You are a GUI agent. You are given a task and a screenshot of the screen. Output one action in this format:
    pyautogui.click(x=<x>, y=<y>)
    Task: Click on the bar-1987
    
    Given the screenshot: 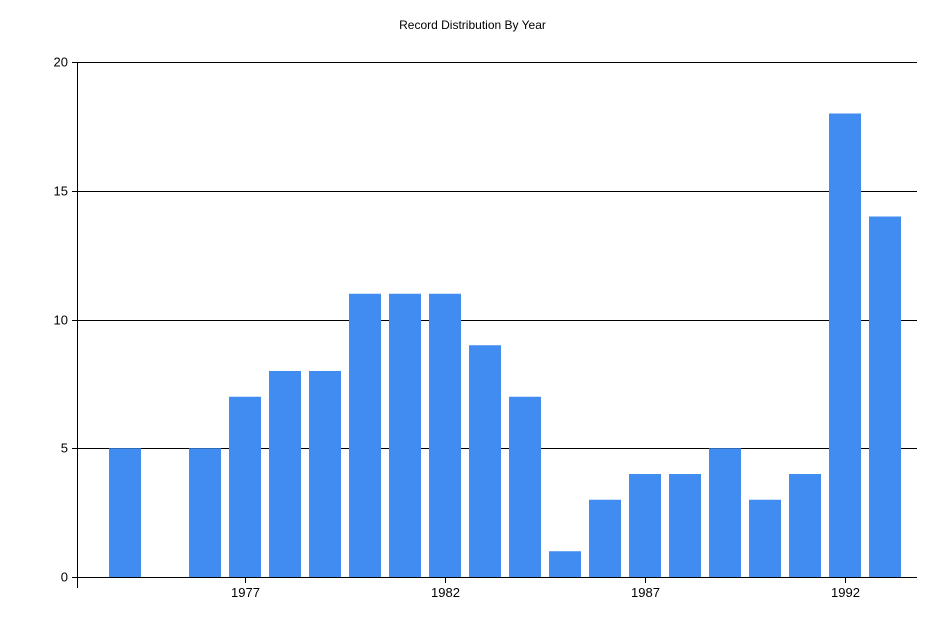 What is the action you would take?
    pyautogui.click(x=645, y=525)
    